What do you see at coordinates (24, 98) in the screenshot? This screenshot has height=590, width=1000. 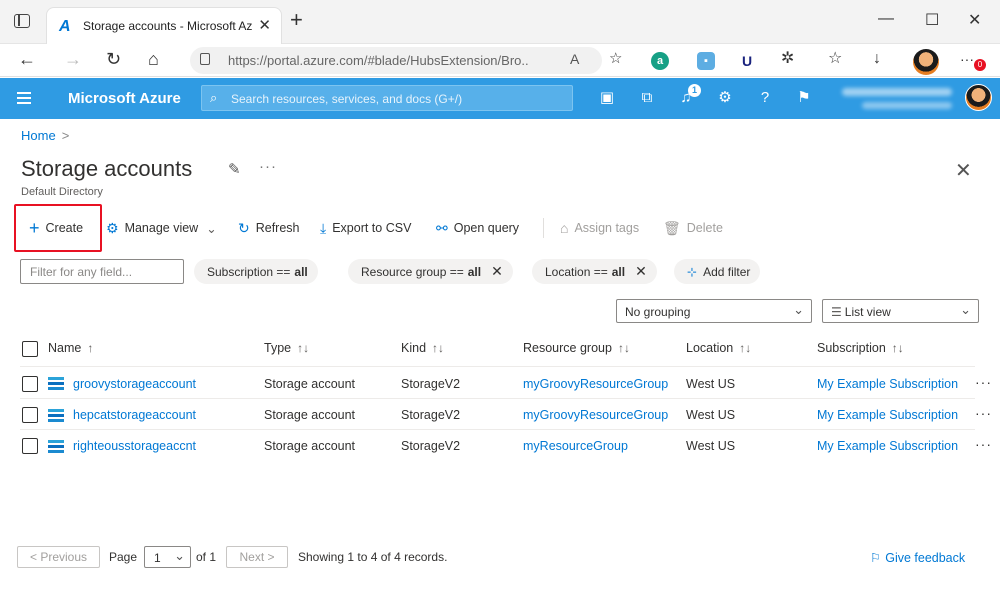 I see `portal-menu-icon` at bounding box center [24, 98].